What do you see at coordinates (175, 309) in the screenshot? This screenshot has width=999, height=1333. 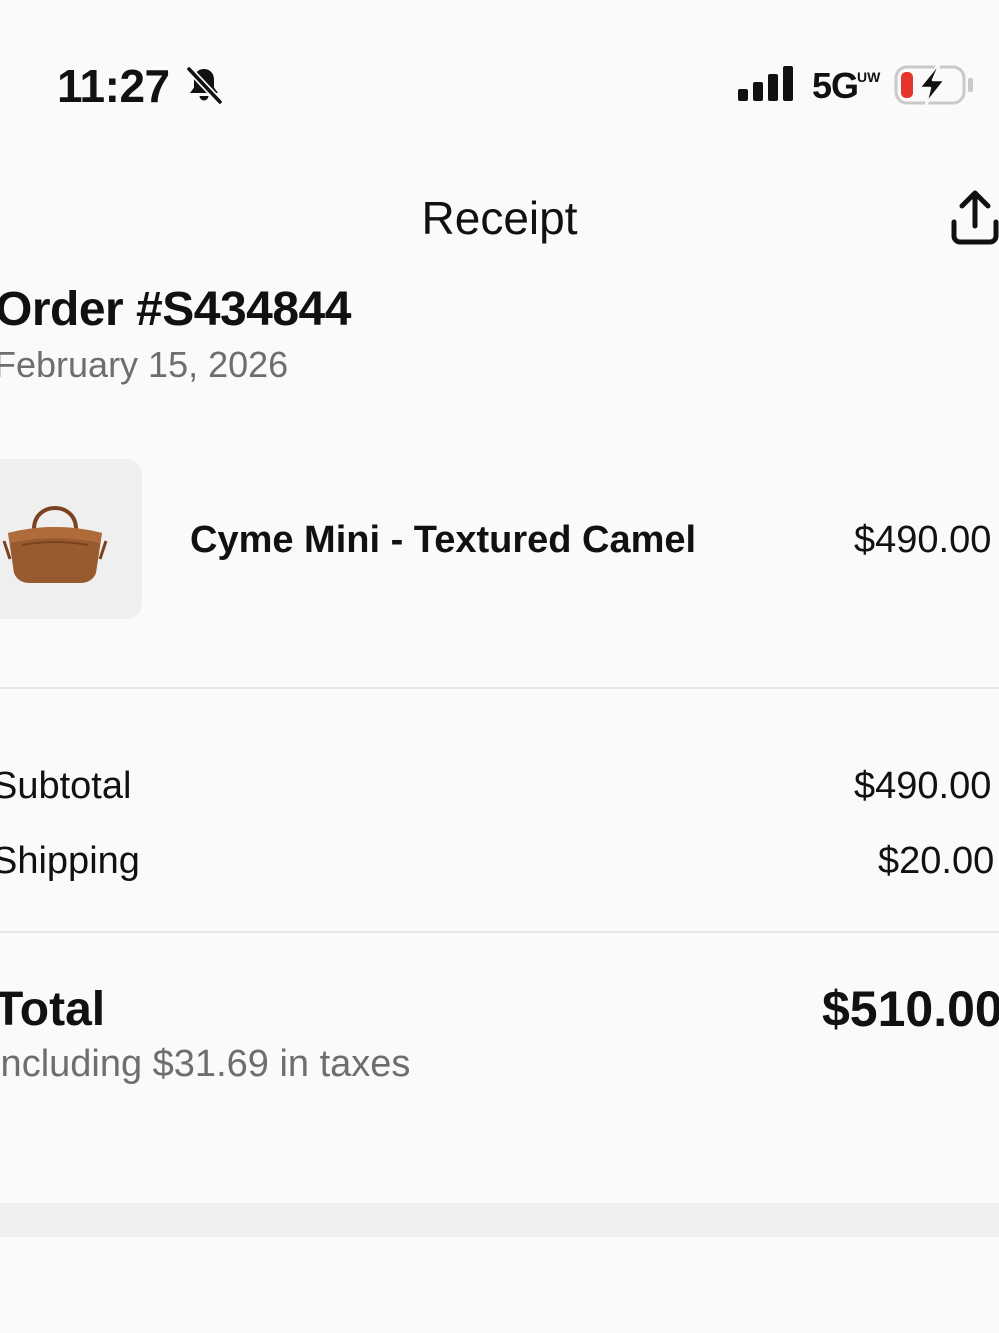 I see `order-number: Order #S434844` at bounding box center [175, 309].